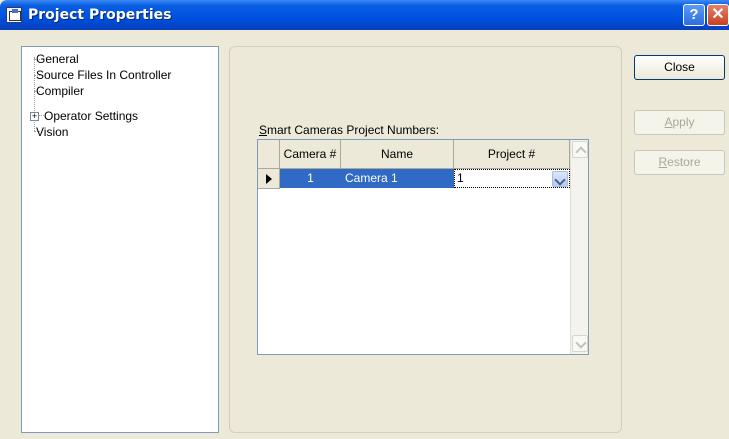 This screenshot has height=439, width=729. What do you see at coordinates (269, 179) in the screenshot?
I see `current-row-arrow-icon` at bounding box center [269, 179].